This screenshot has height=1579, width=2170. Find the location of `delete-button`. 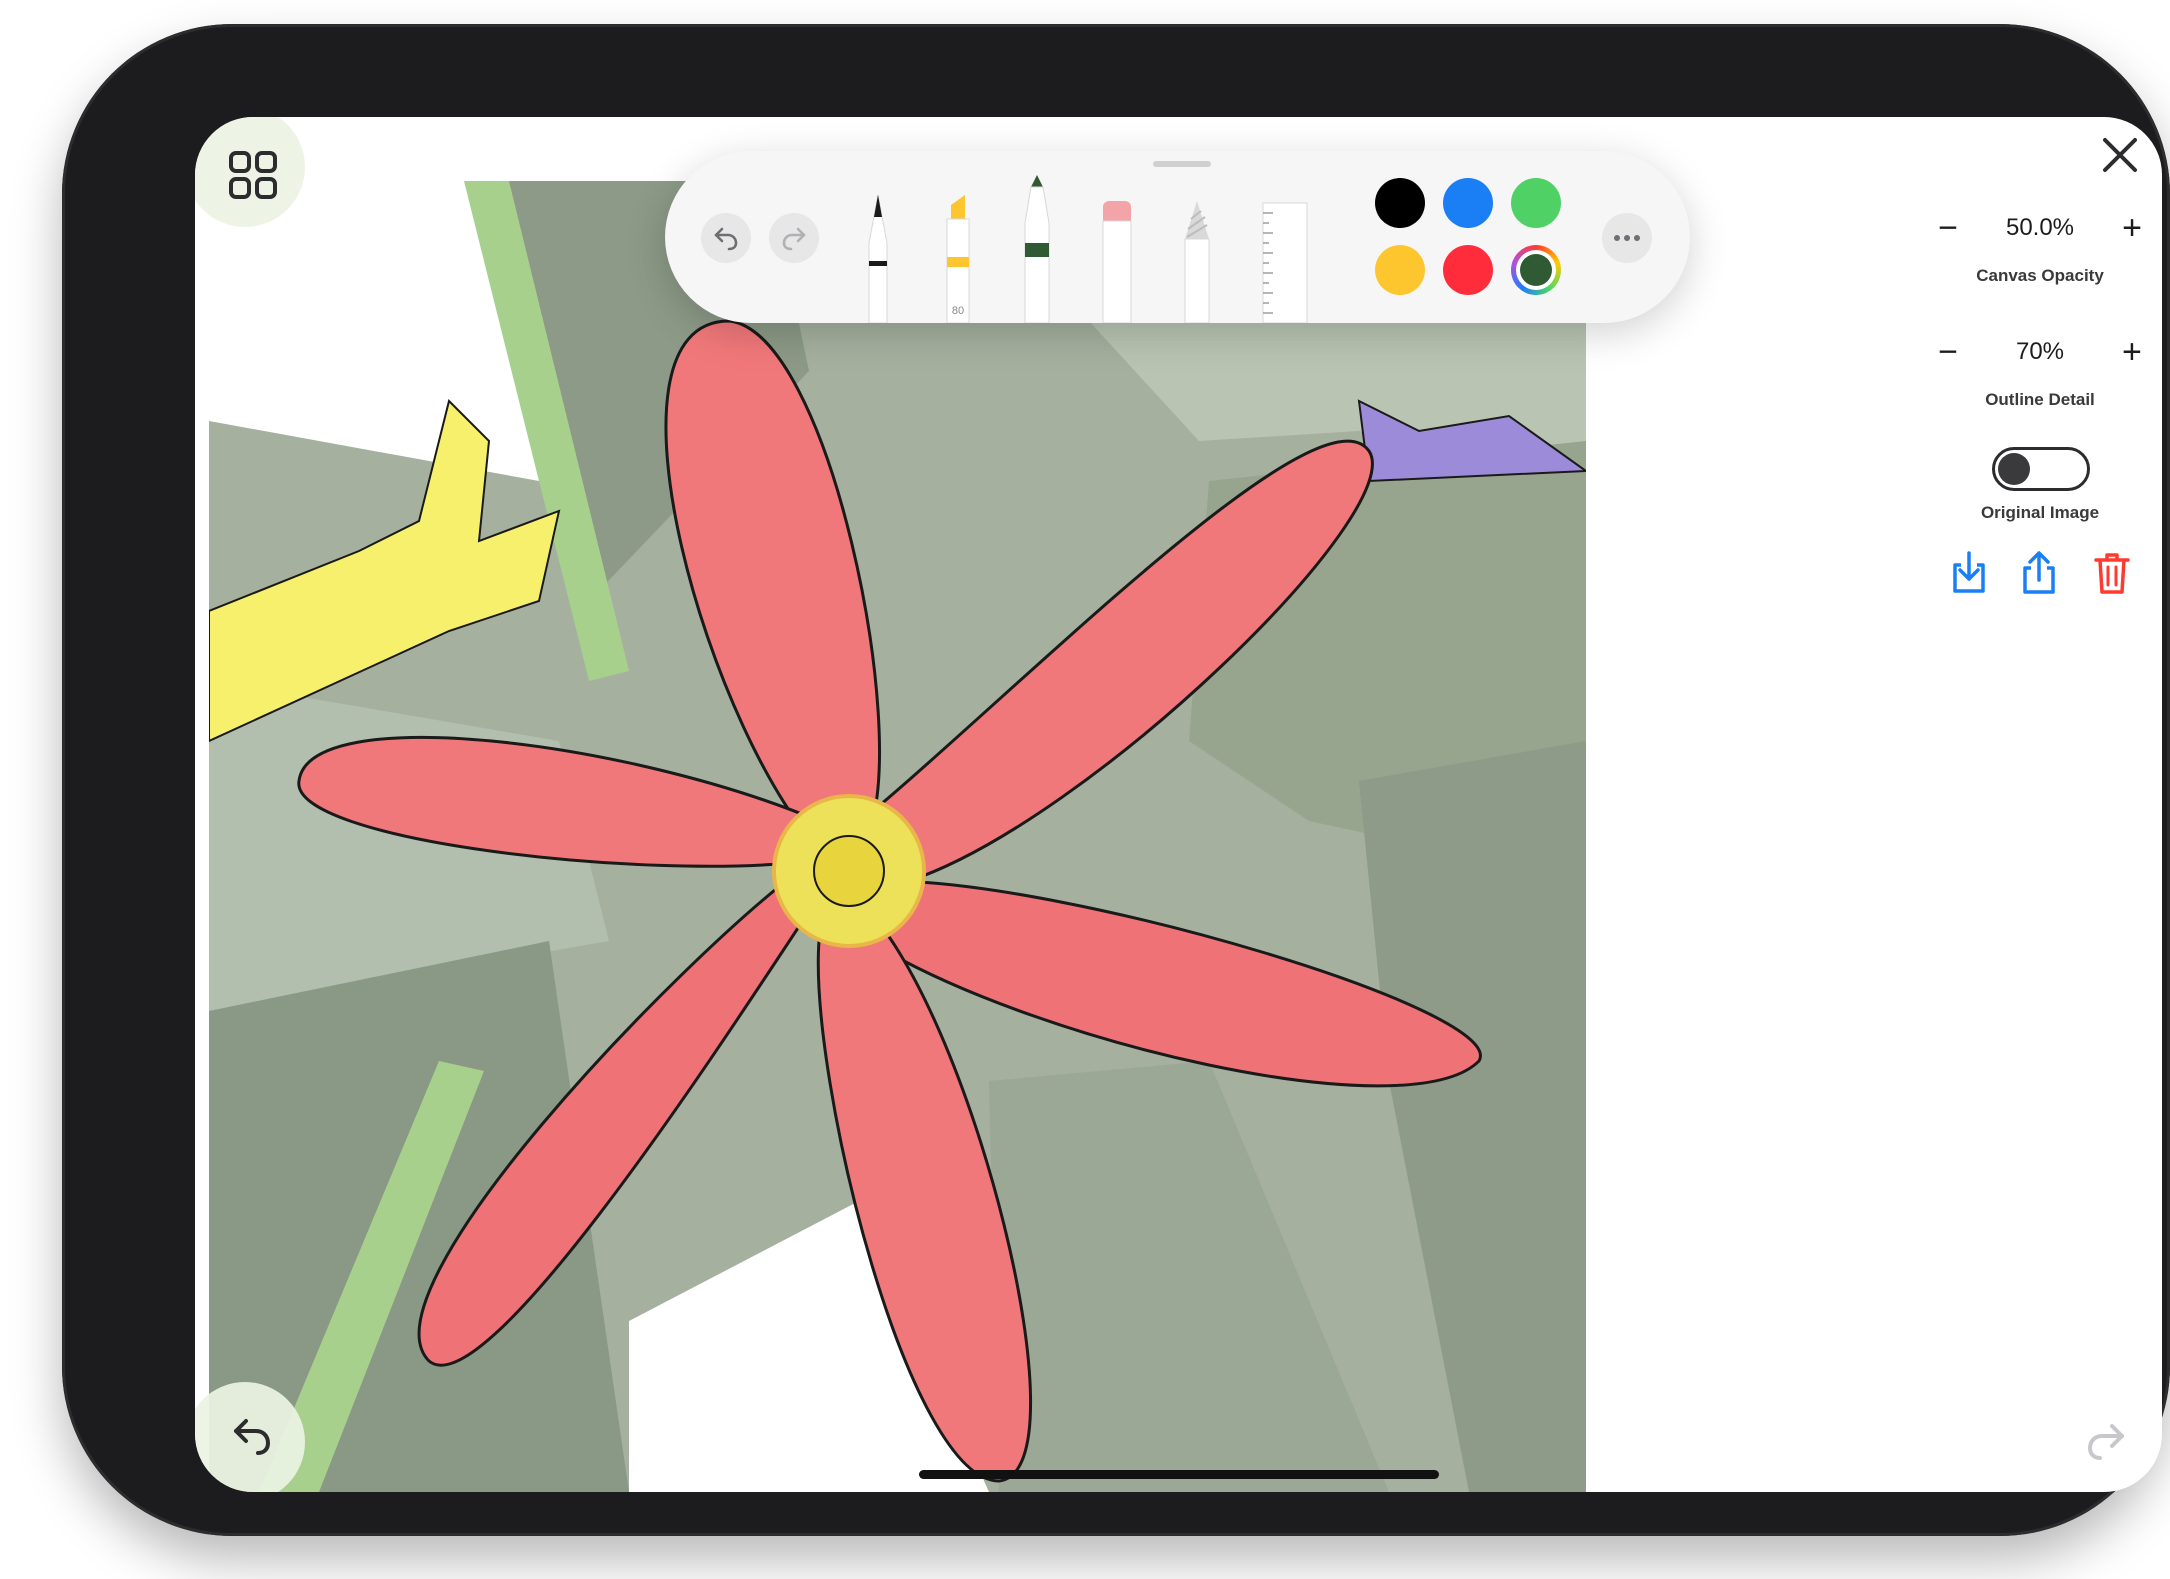

delete-button is located at coordinates (2112, 573).